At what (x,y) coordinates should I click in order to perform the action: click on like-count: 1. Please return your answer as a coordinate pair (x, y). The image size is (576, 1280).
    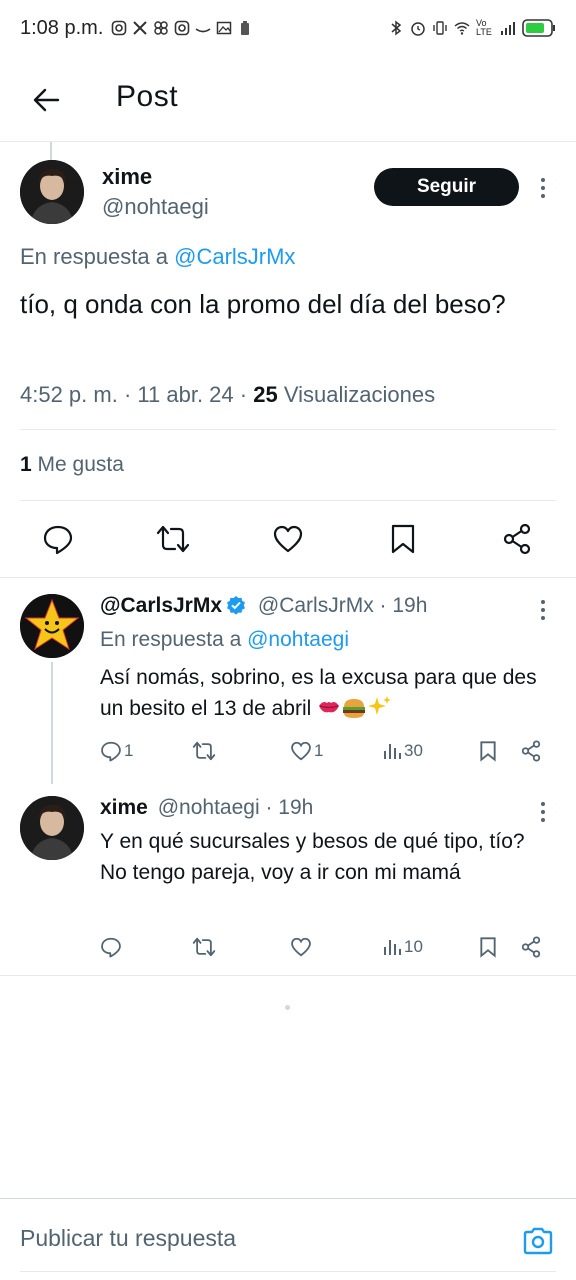
    Looking at the image, I should click on (319, 750).